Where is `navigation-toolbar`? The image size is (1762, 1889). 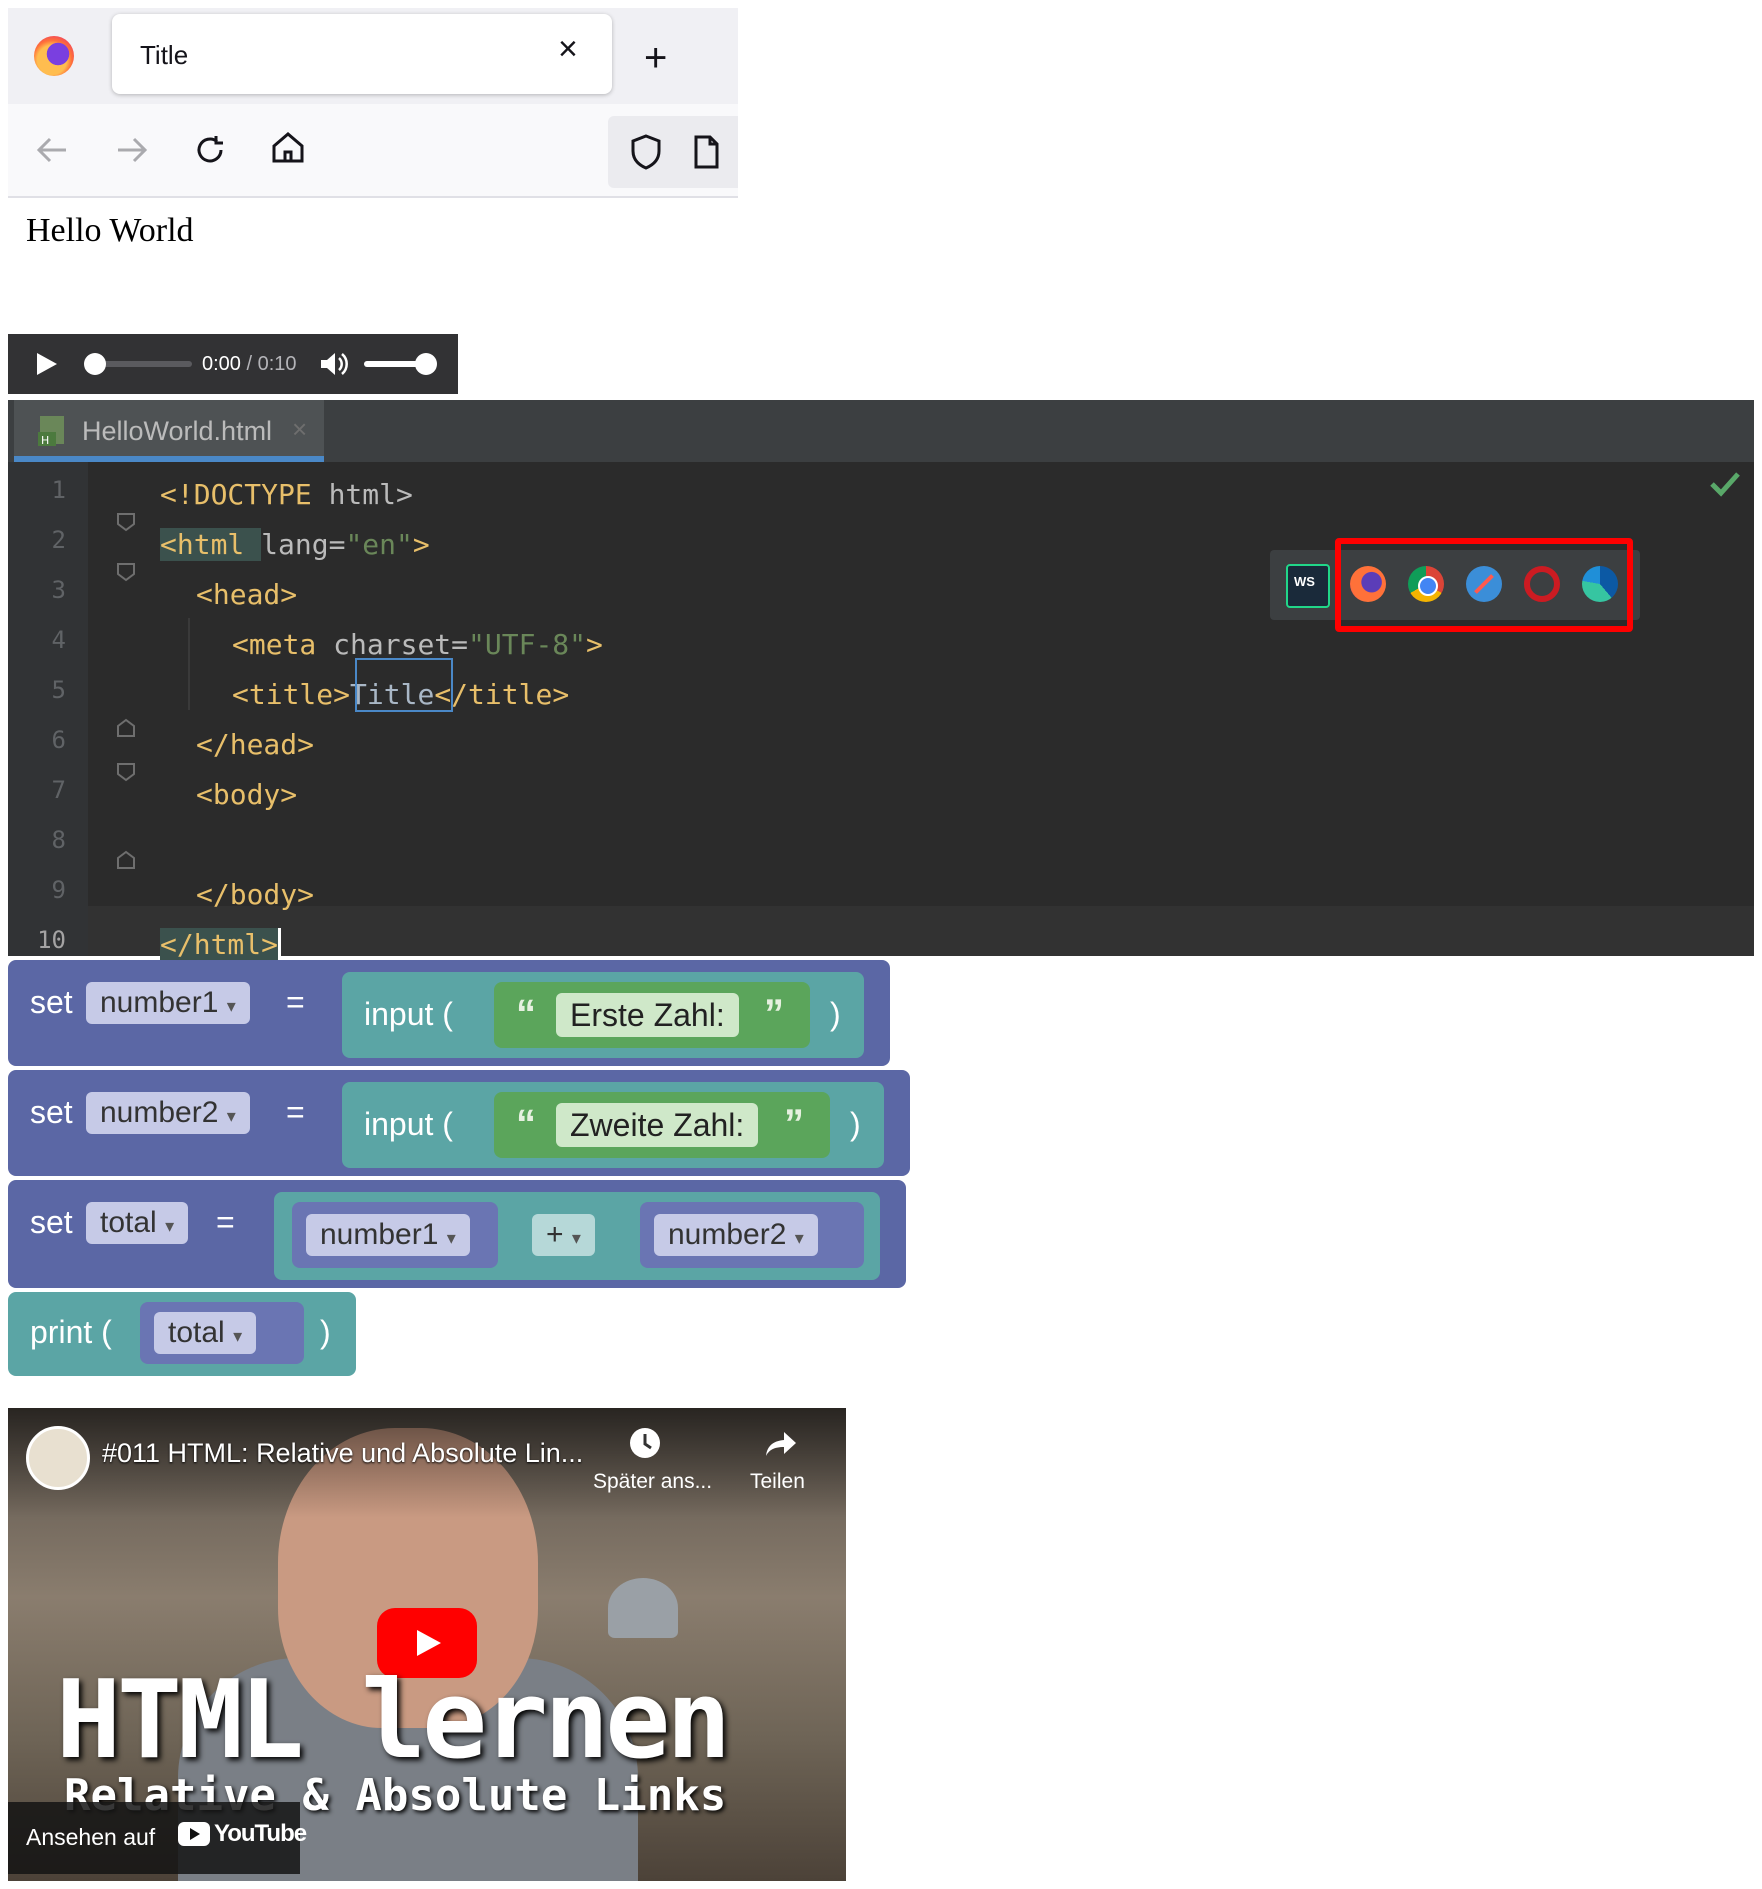 navigation-toolbar is located at coordinates (373, 151).